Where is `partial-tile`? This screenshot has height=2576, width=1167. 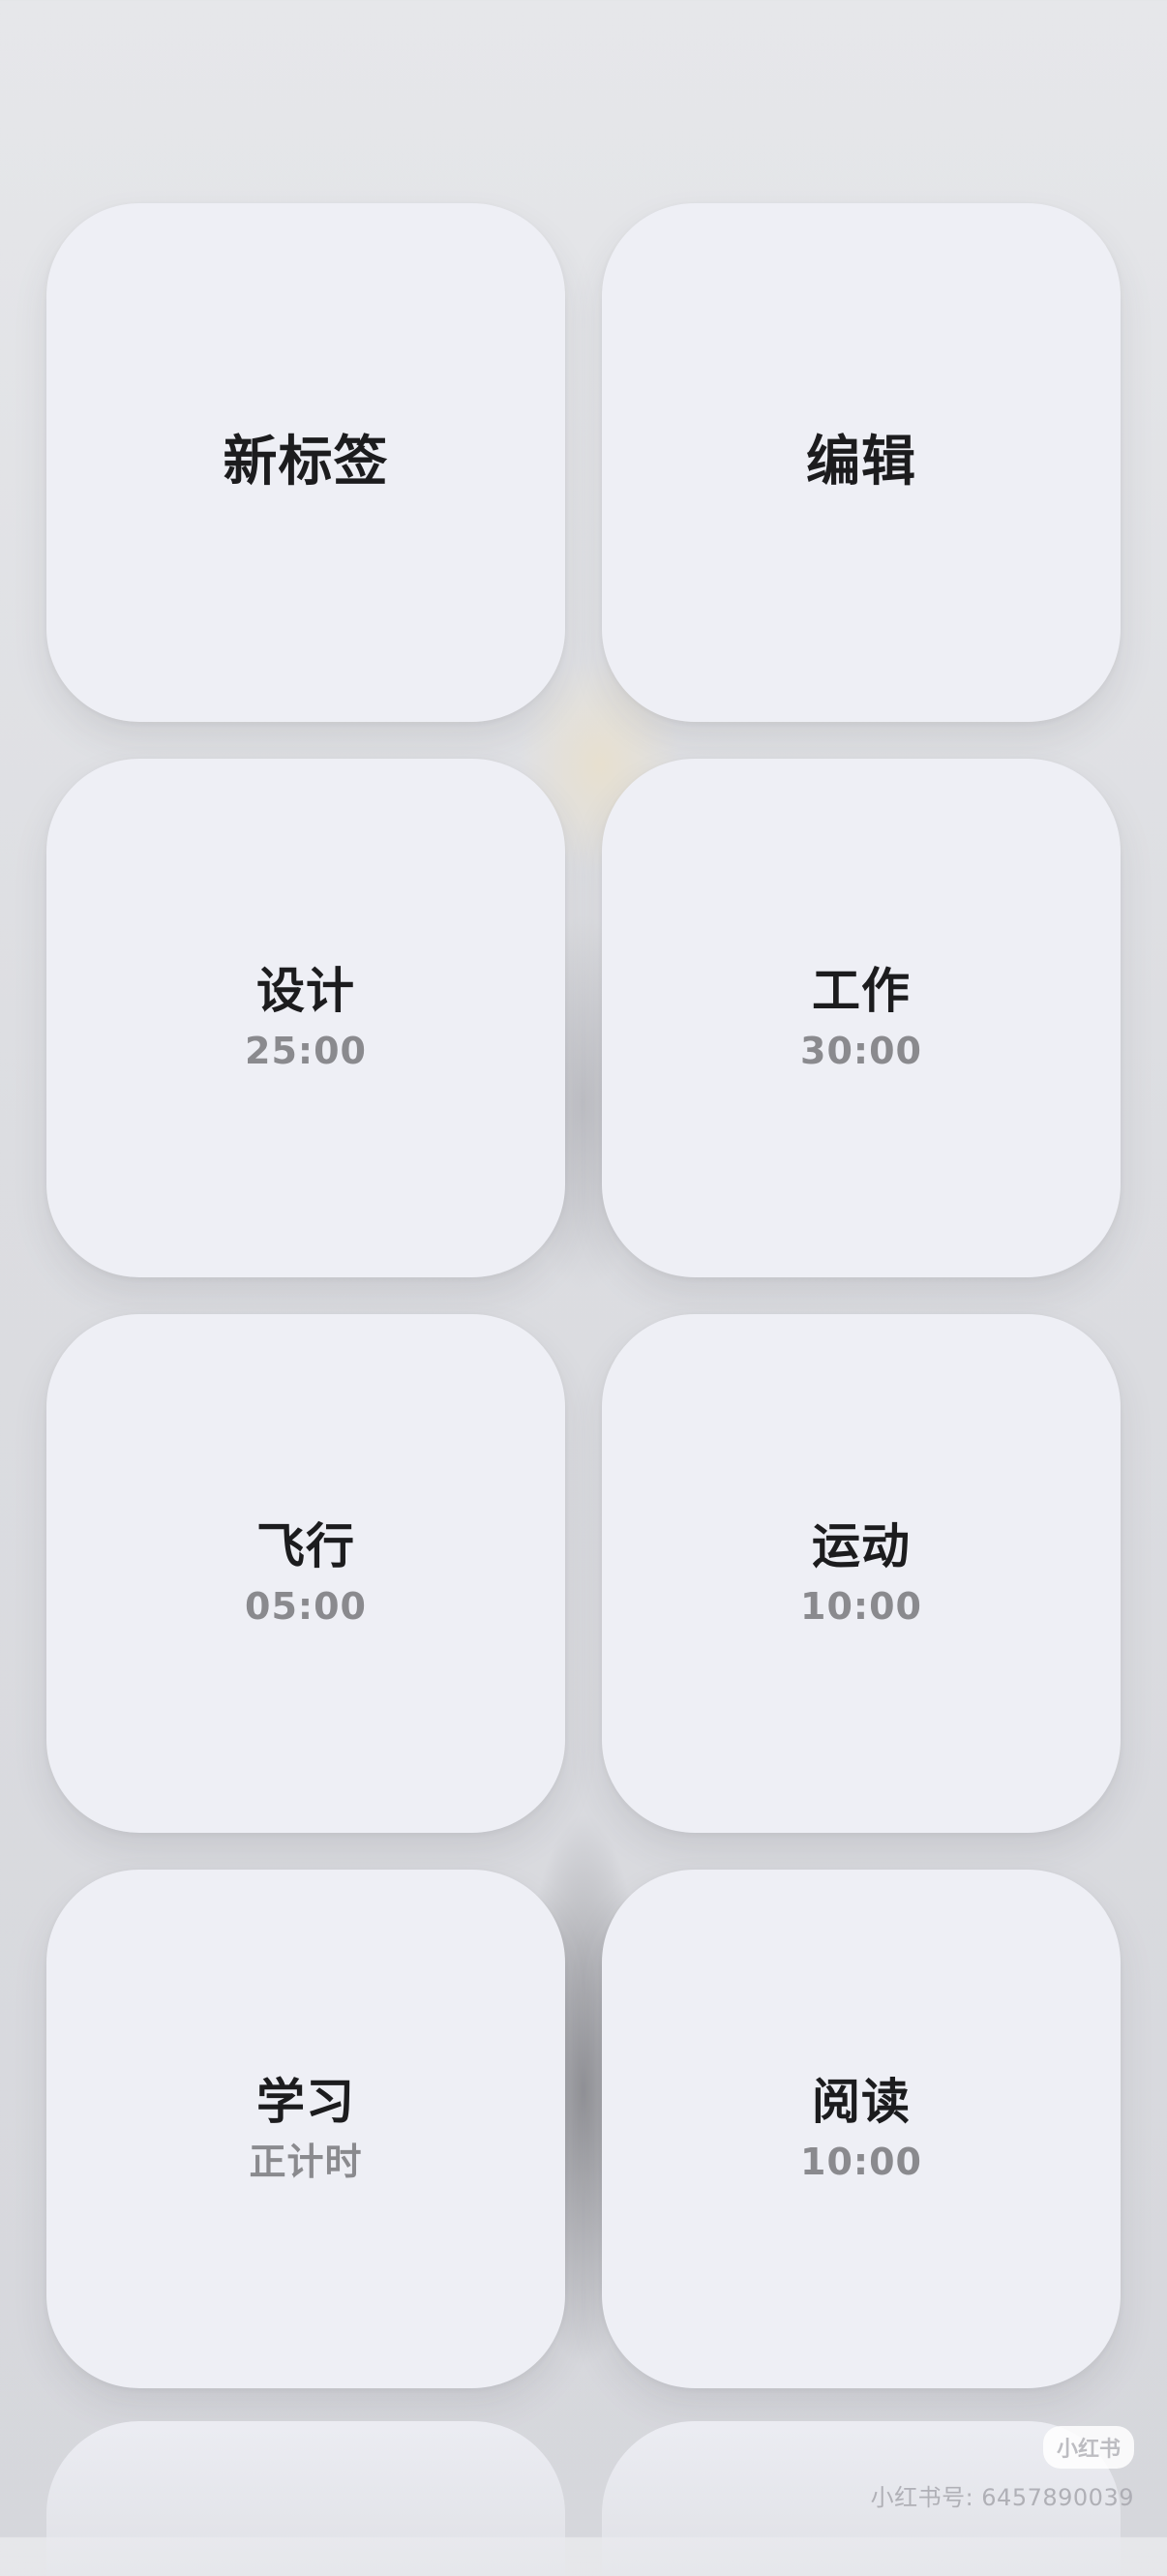
partial-tile is located at coordinates (305, 2498).